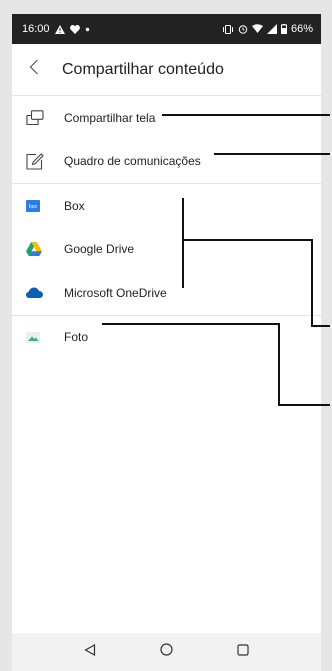 This screenshot has width=332, height=671. I want to click on google-drive-item: Google Drive, so click(166, 250).